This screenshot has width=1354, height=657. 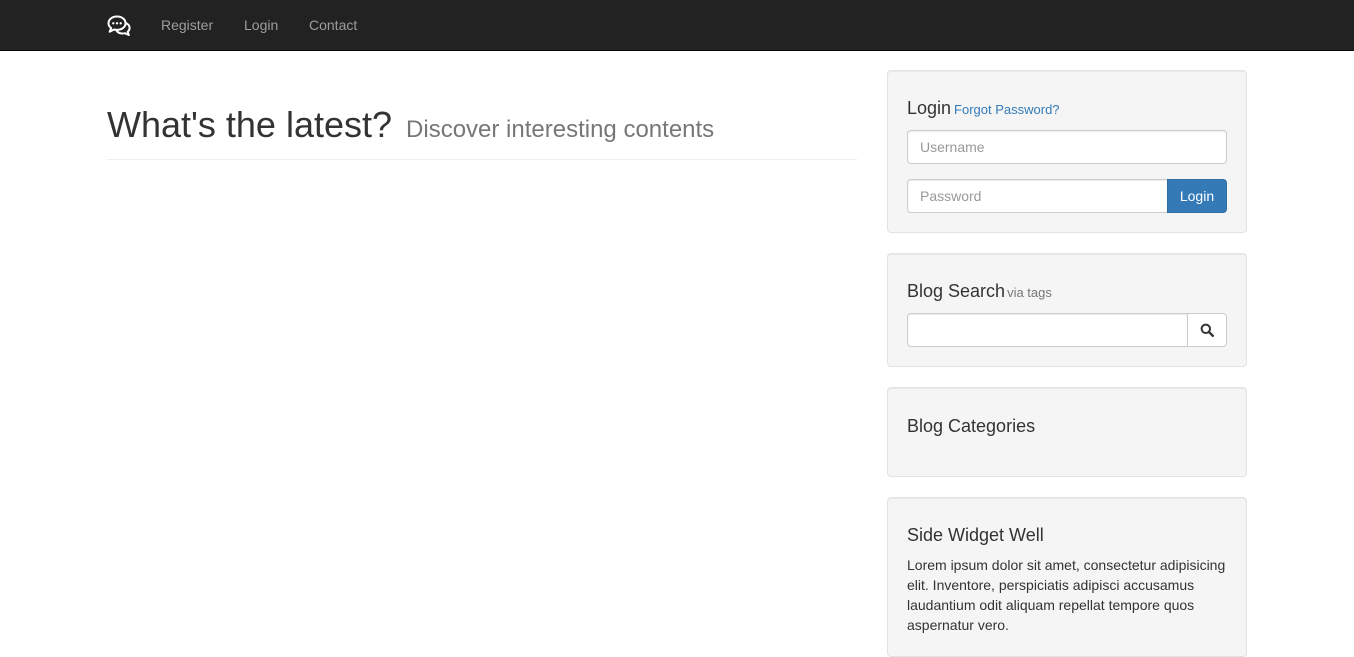 What do you see at coordinates (1037, 196) in the screenshot?
I see `password-input` at bounding box center [1037, 196].